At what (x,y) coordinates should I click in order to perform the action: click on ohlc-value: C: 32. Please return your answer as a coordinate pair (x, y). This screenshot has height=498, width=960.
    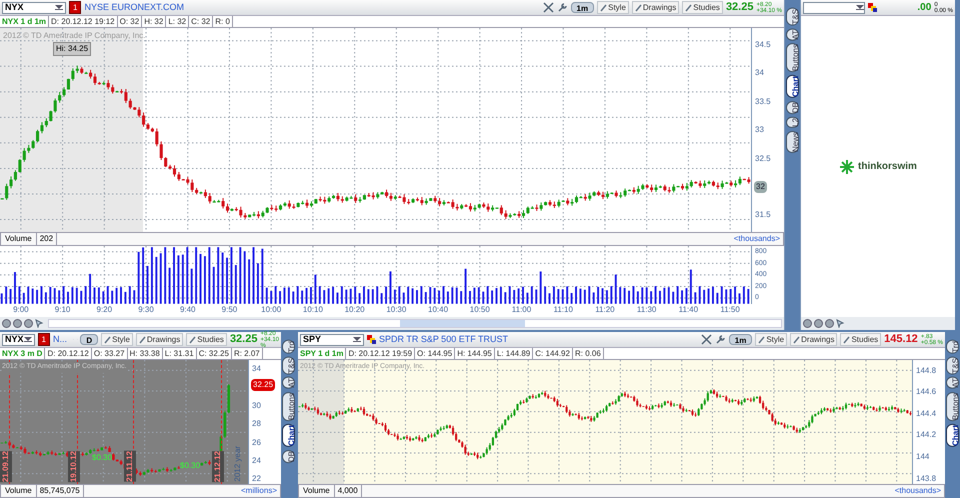
    Looking at the image, I should click on (201, 21).